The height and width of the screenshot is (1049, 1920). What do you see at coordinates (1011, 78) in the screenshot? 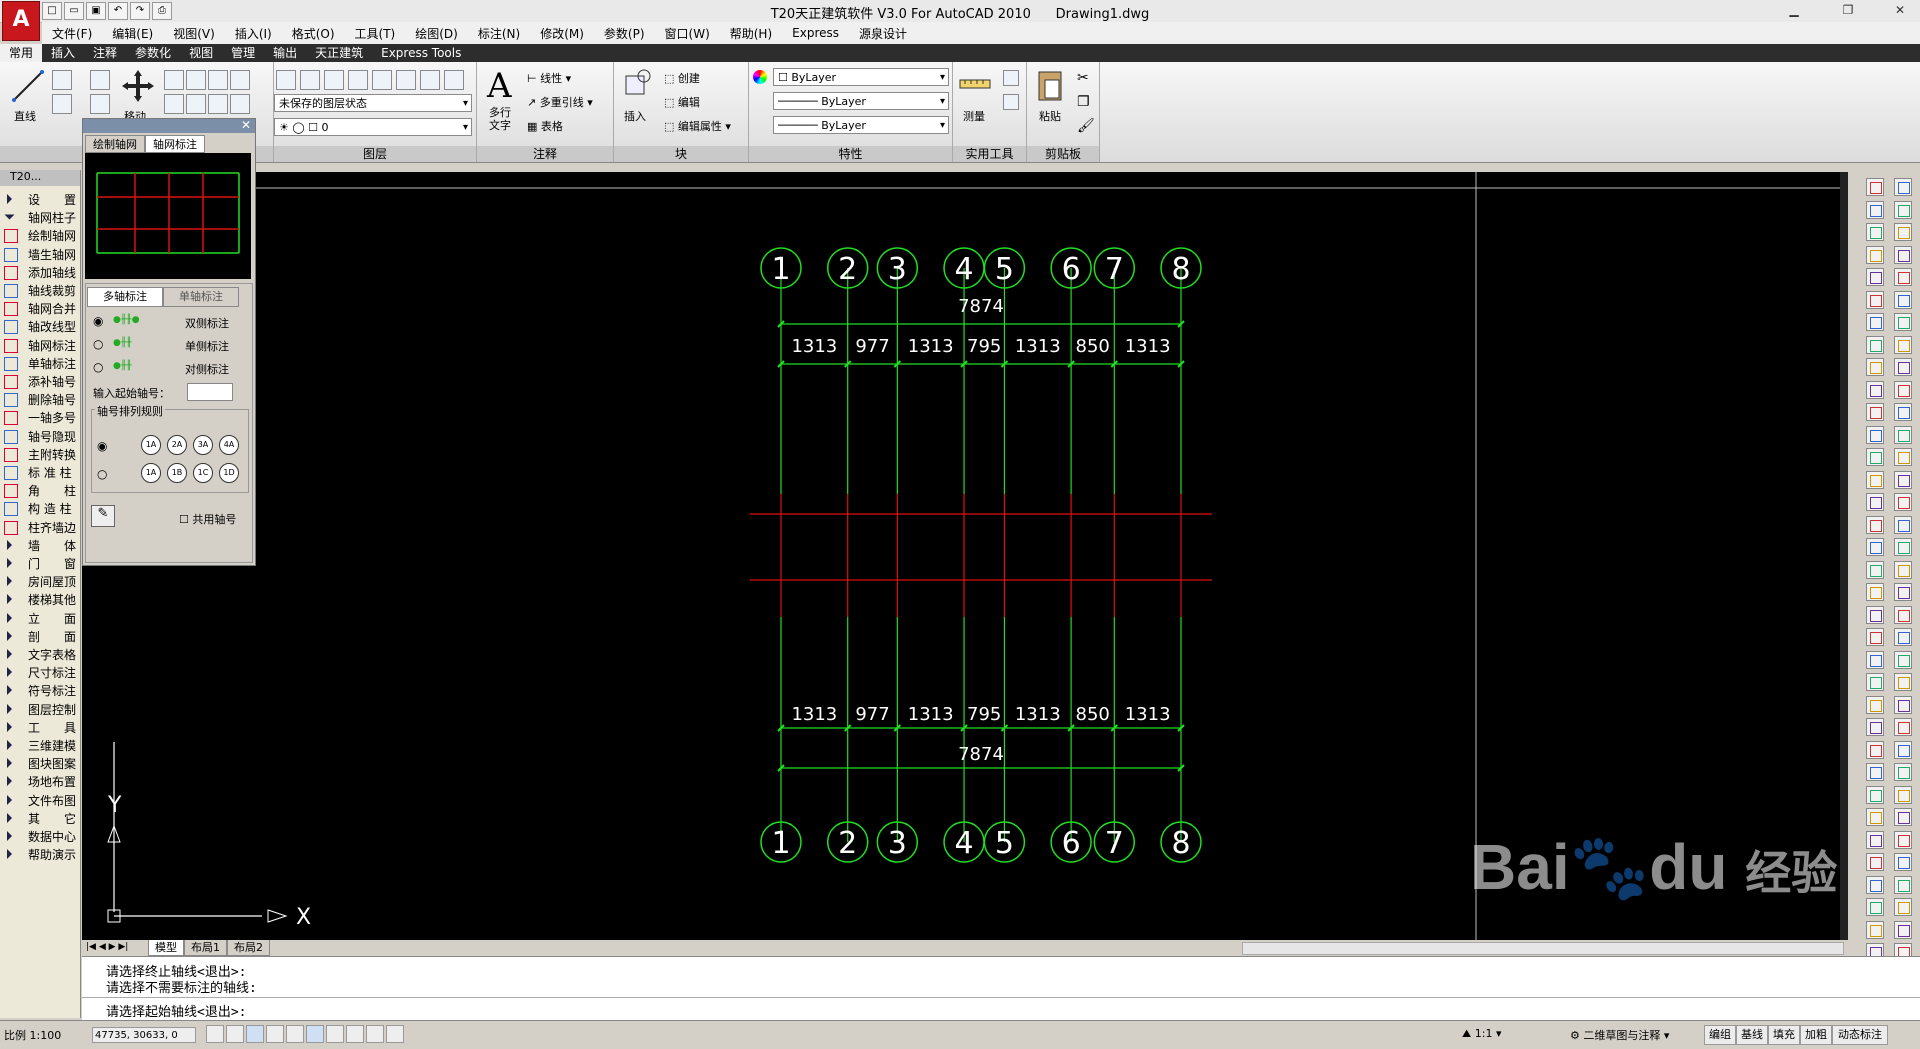
I see `quick-select-icon` at bounding box center [1011, 78].